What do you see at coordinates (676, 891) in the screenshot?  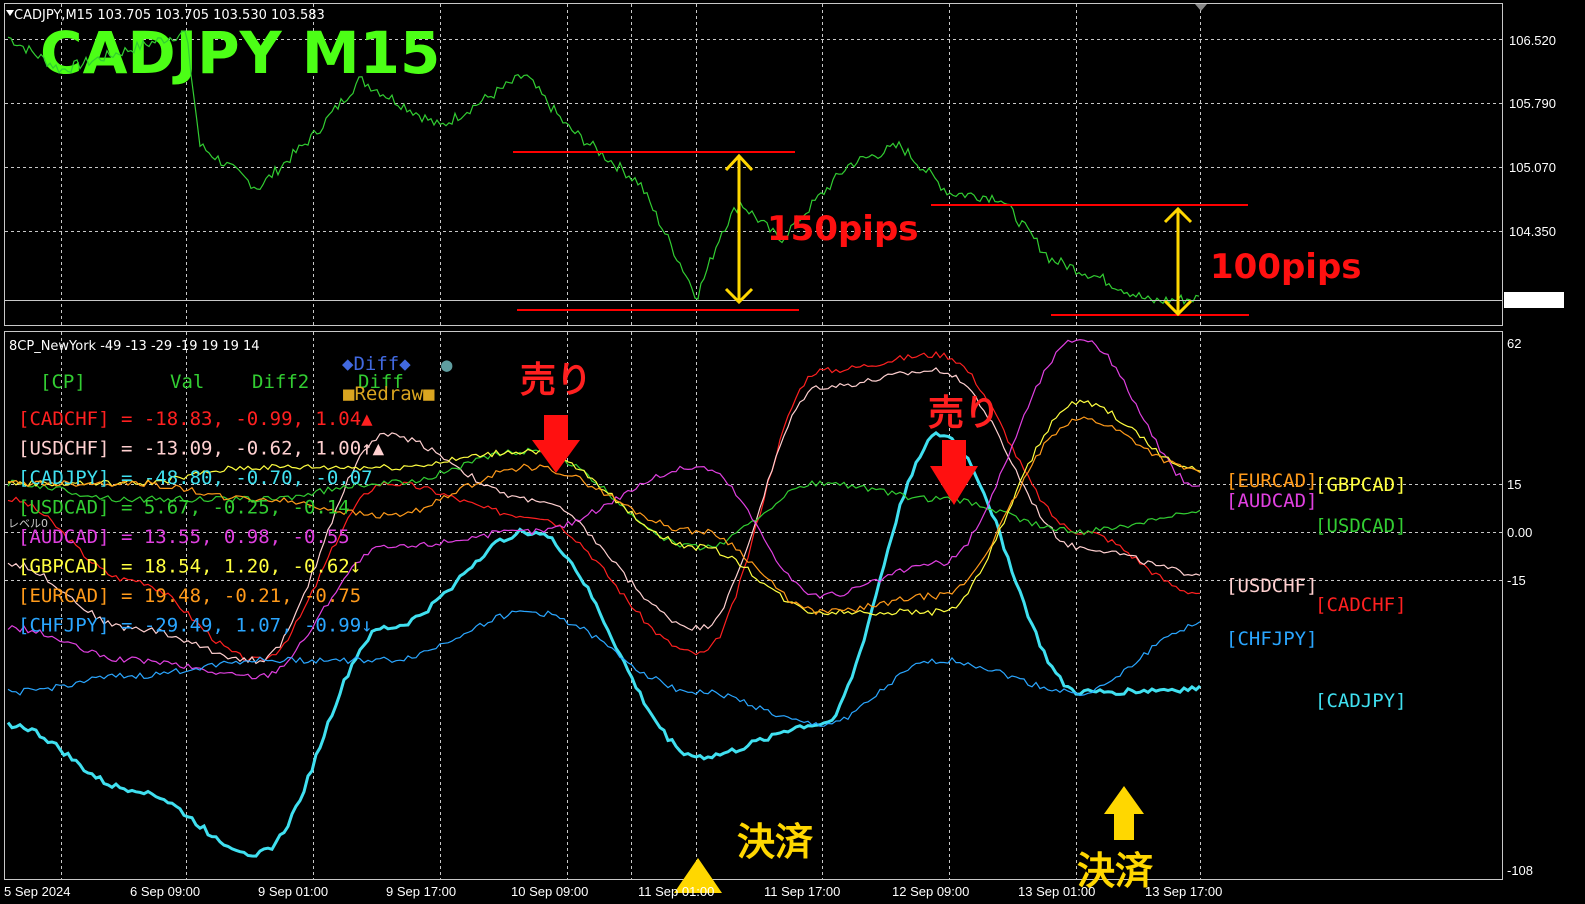 I see `time-label-5: 11 Sep 01:00` at bounding box center [676, 891].